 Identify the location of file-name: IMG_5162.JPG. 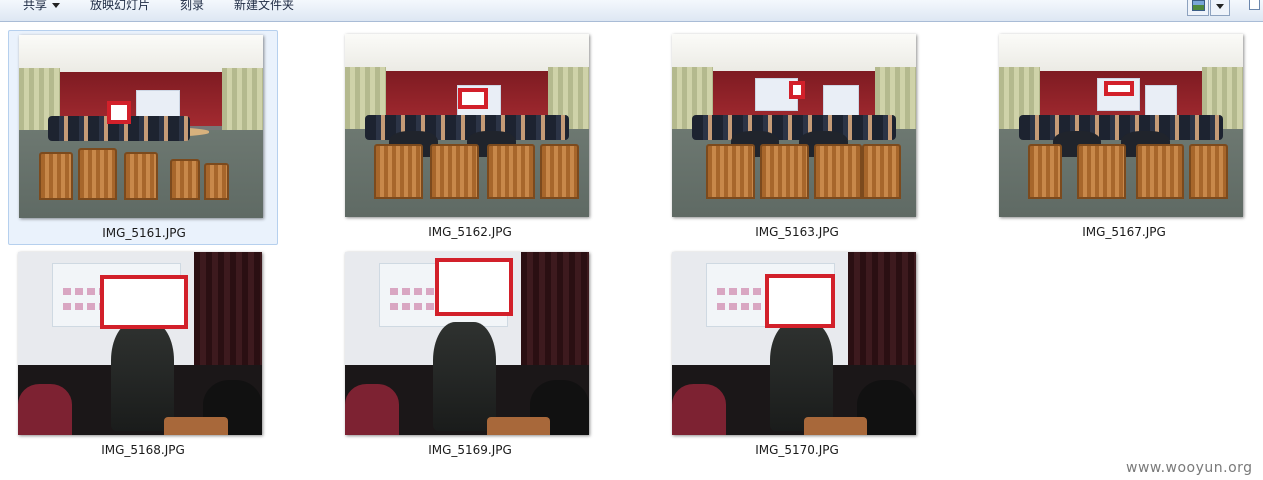
(470, 232).